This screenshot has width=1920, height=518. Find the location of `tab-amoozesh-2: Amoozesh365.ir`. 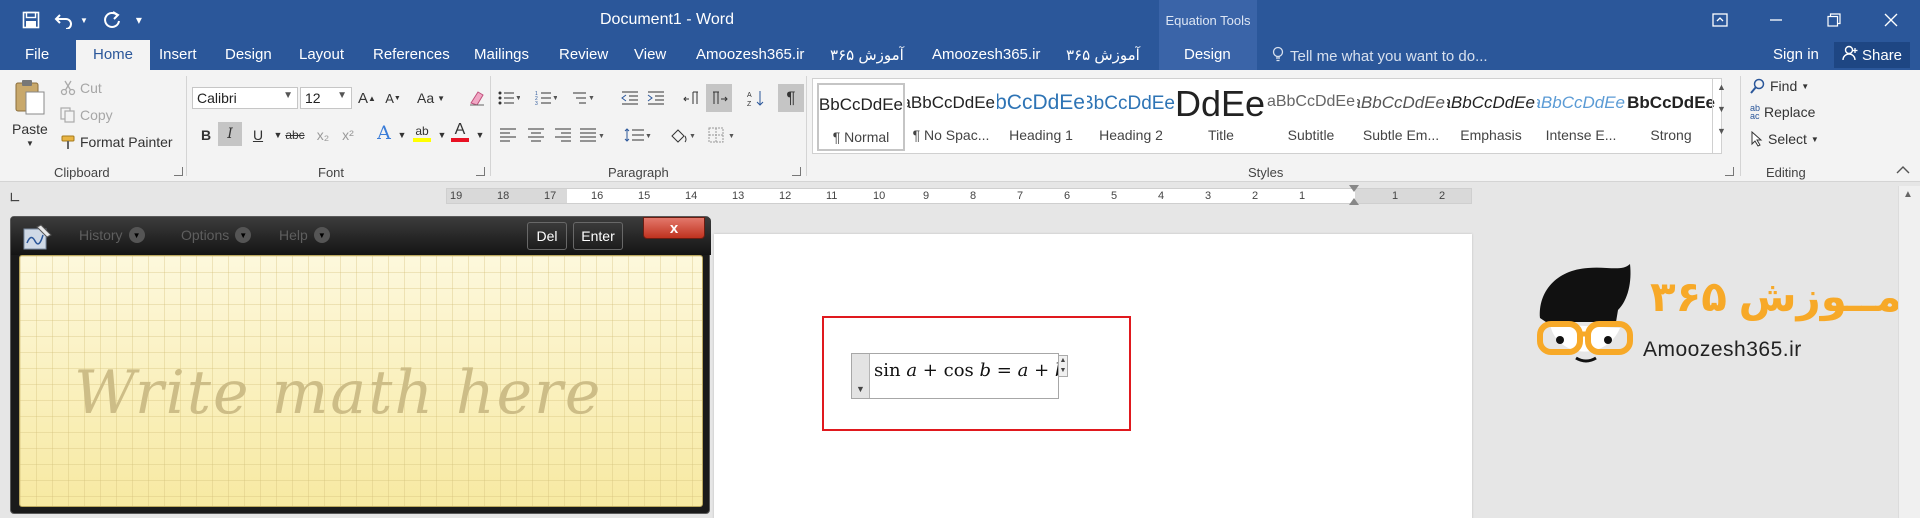

tab-amoozesh-2: Amoozesh365.ir is located at coordinates (986, 54).